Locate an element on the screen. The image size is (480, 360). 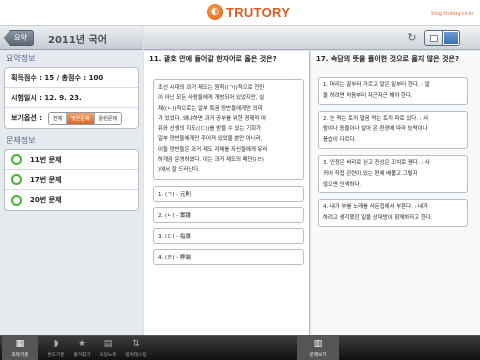
tab-range-test: ⇅ 범위테스팅 is located at coordinates (136, 348).